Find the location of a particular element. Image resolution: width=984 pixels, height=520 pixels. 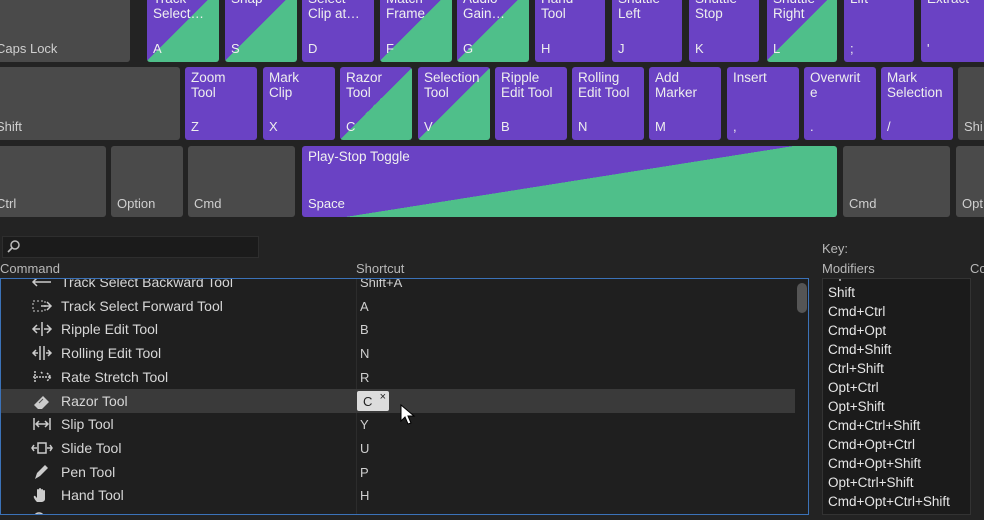

mouse-cursor-icon is located at coordinates (408, 414).